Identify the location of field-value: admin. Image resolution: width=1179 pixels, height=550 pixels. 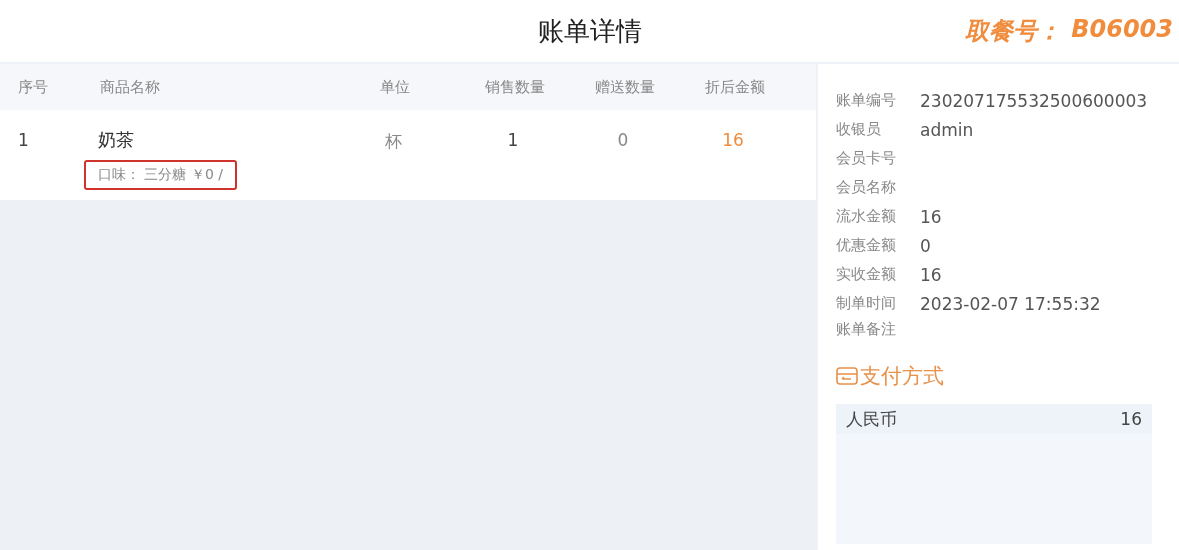
(947, 129).